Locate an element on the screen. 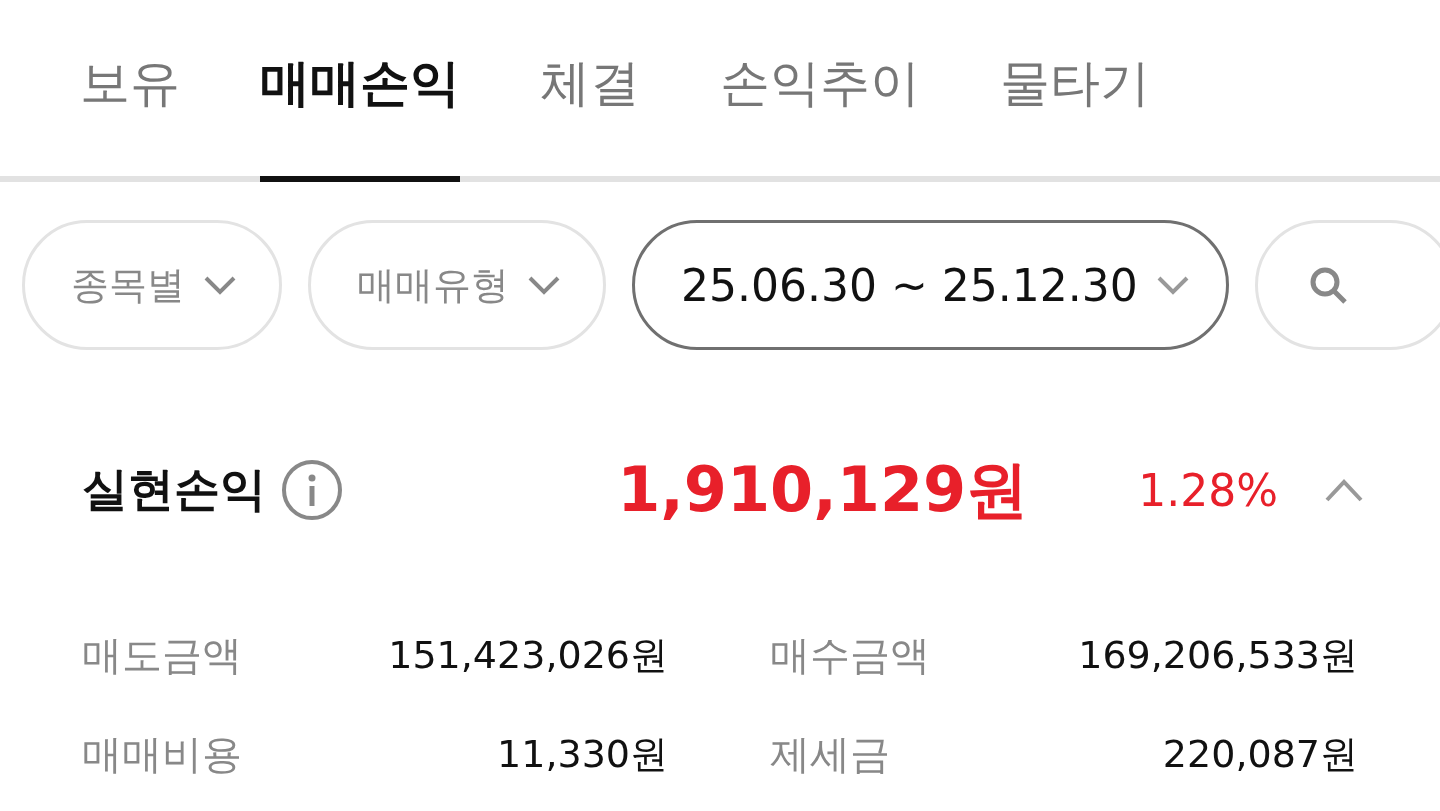 The height and width of the screenshot is (811, 1440). detail-label: 매도금액 is located at coordinates (162, 655).